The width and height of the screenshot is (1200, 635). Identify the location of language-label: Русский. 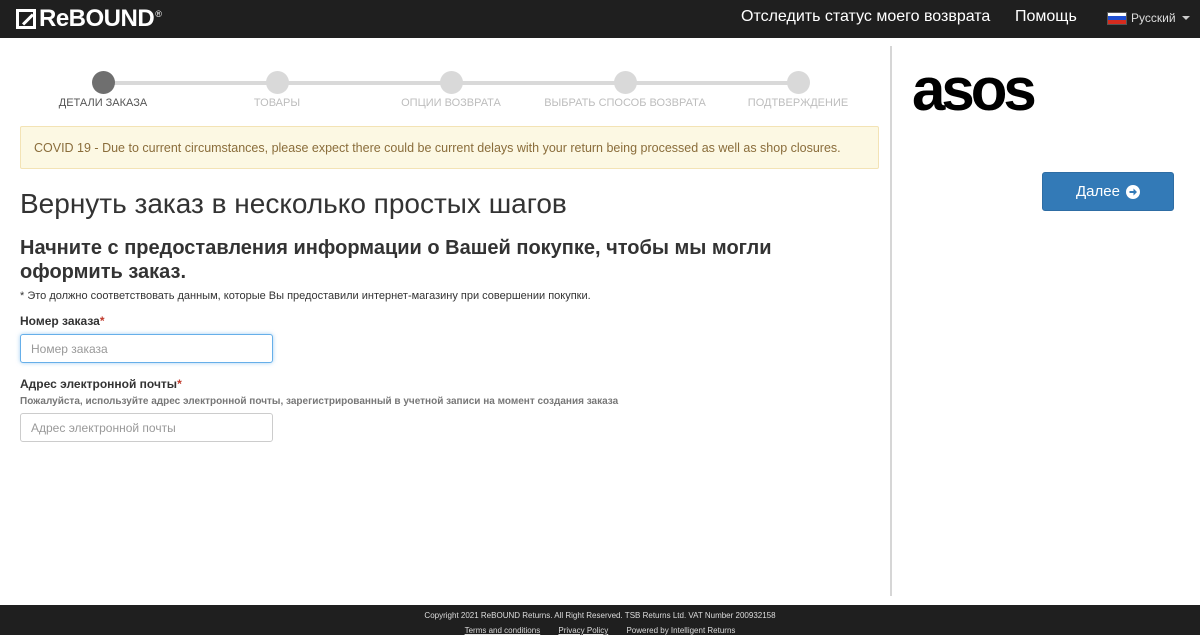
(1153, 18).